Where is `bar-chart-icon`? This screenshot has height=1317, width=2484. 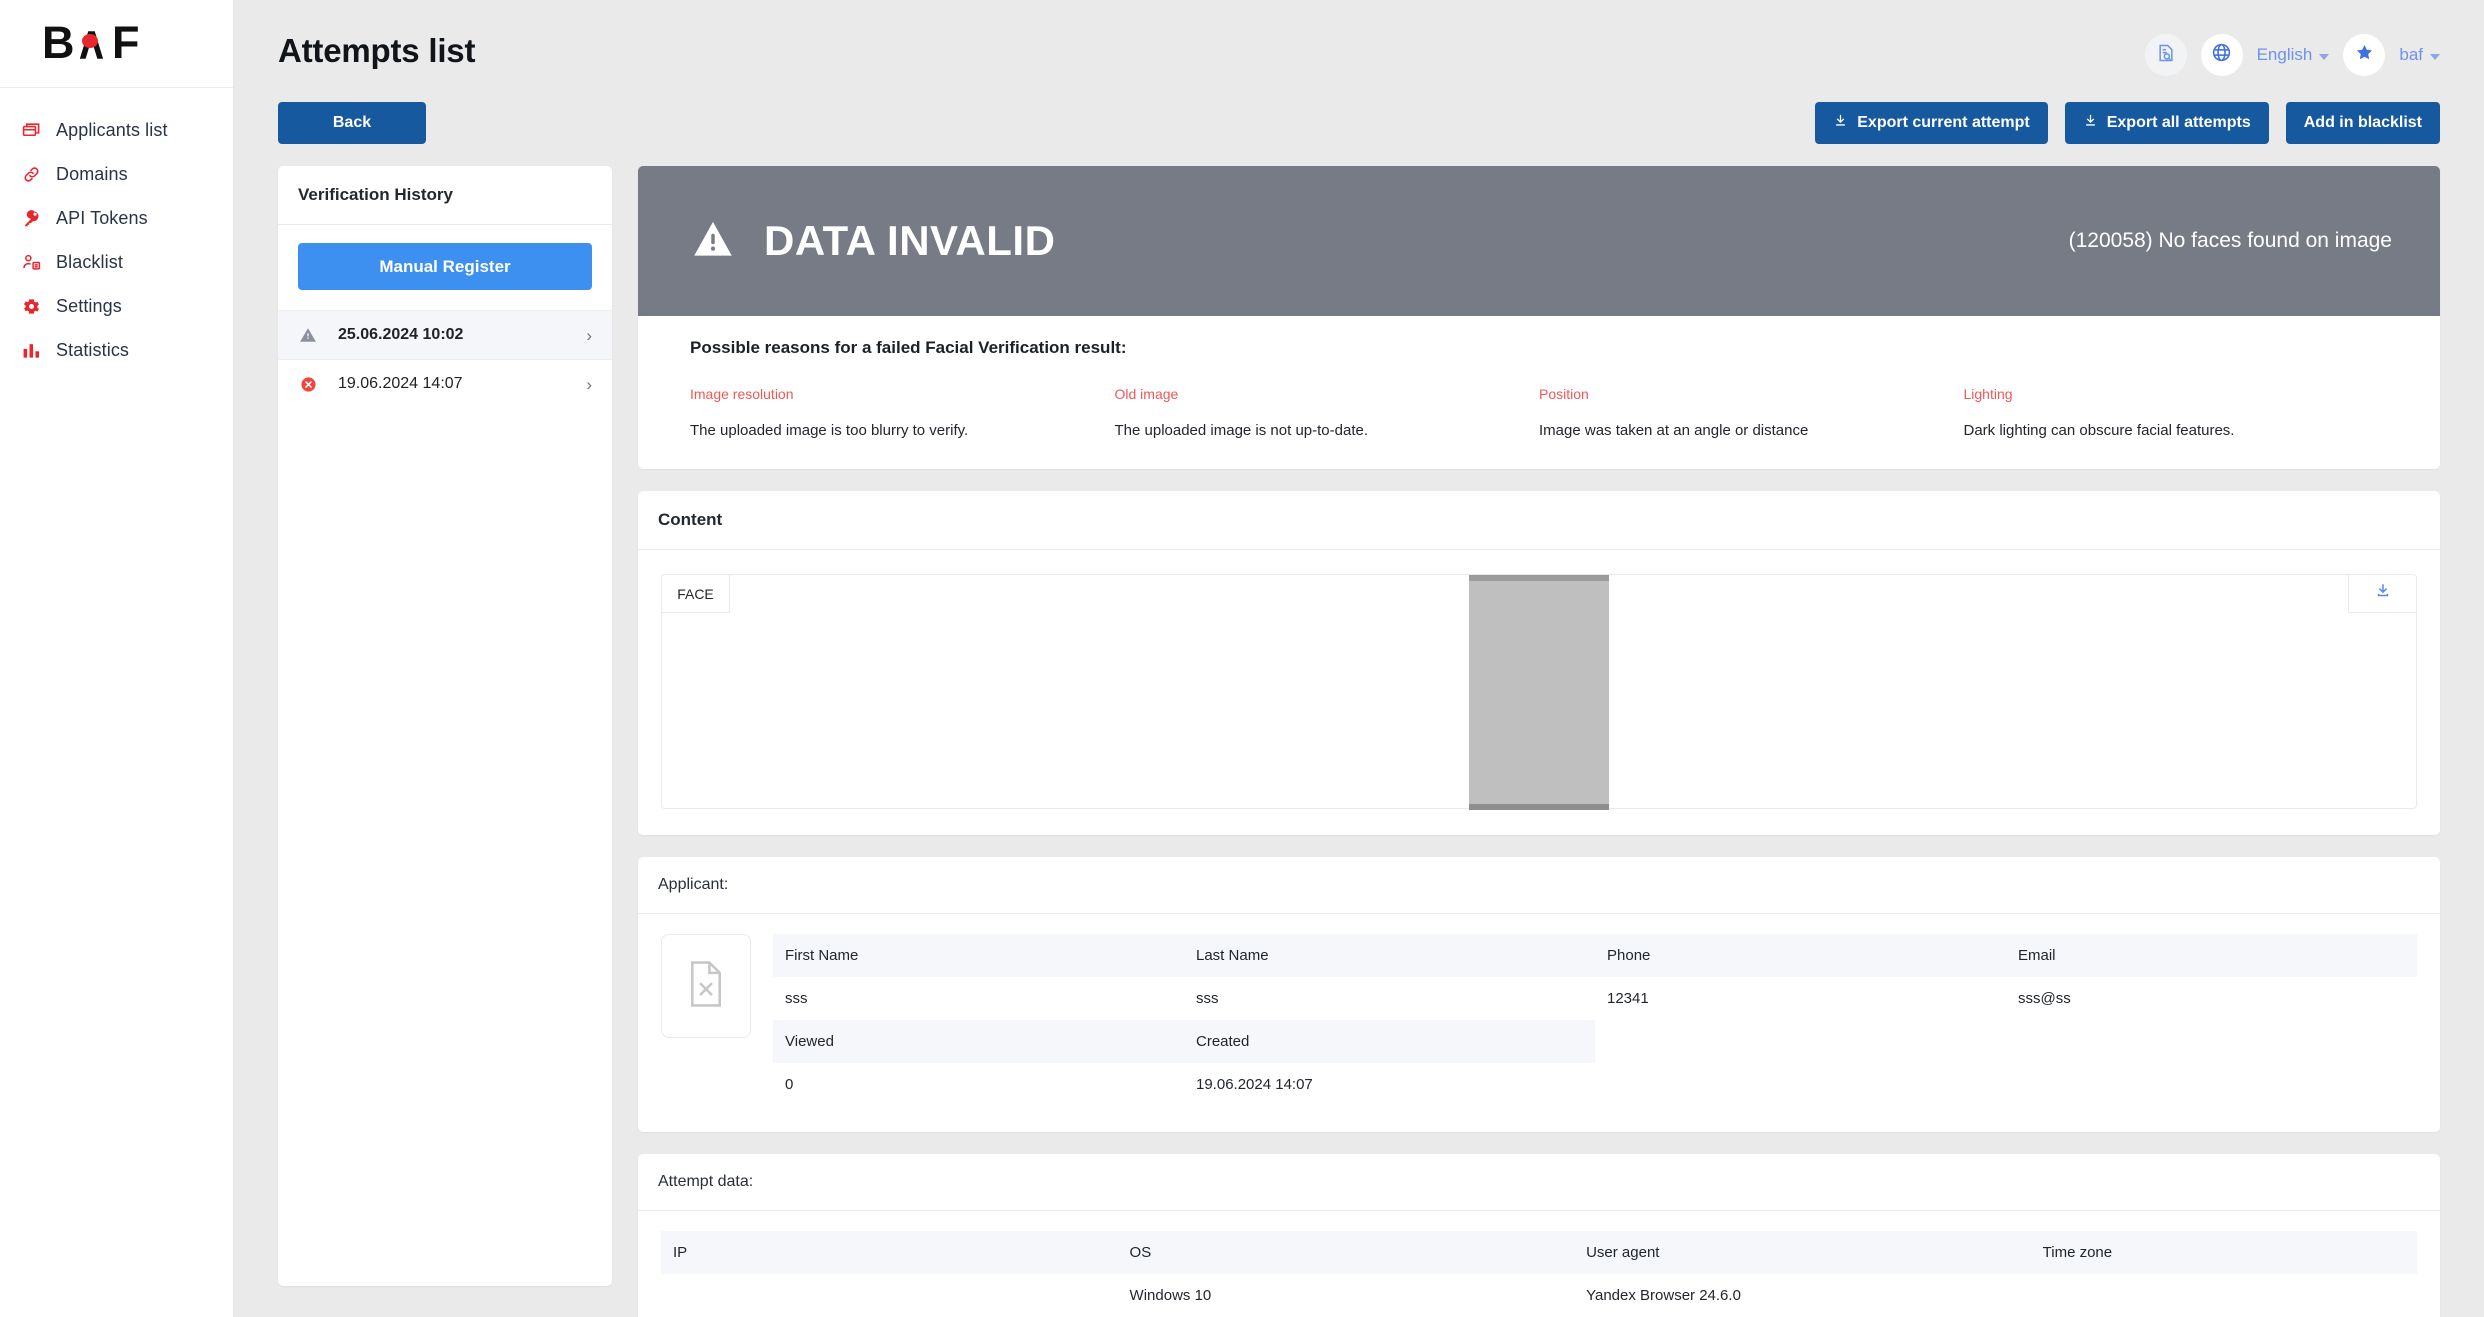 bar-chart-icon is located at coordinates (31, 350).